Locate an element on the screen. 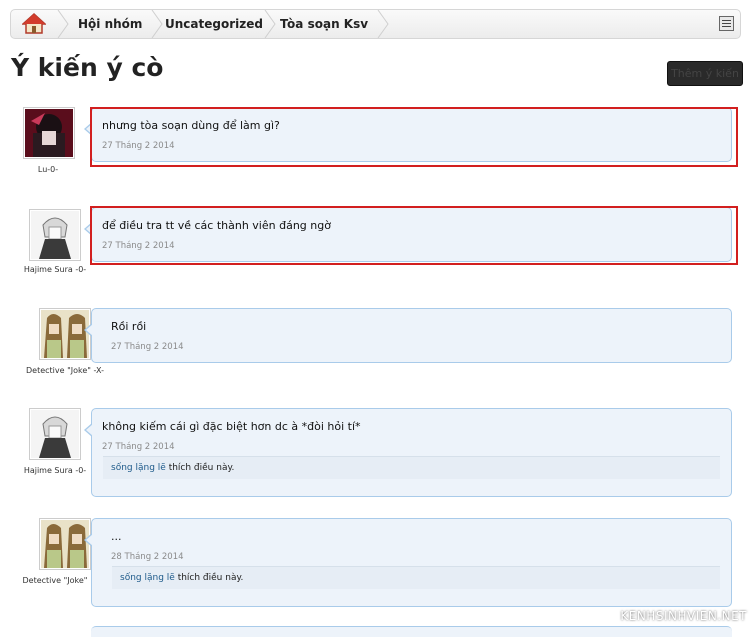 This screenshot has height=637, width=753. home-link is located at coordinates (34, 24).